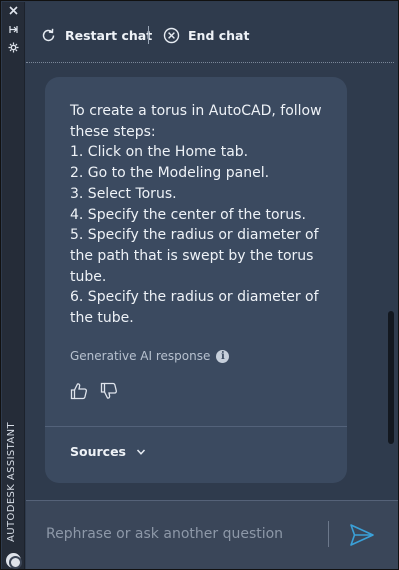  Describe the element at coordinates (14, 561) in the screenshot. I see `autodesk-logo-icon` at that location.